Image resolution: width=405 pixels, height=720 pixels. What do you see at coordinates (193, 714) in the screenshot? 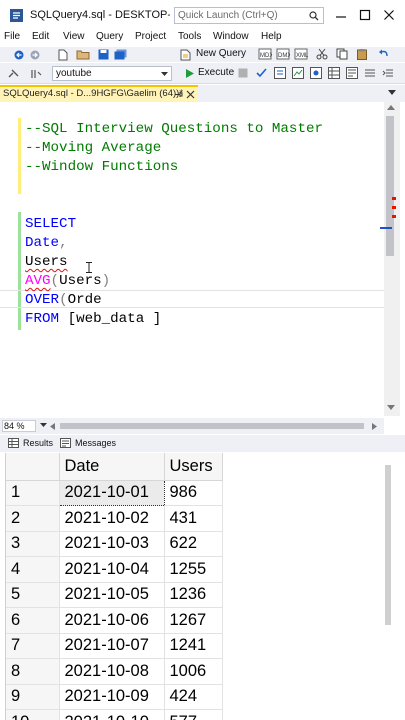
I see `cell-users: 577` at bounding box center [193, 714].